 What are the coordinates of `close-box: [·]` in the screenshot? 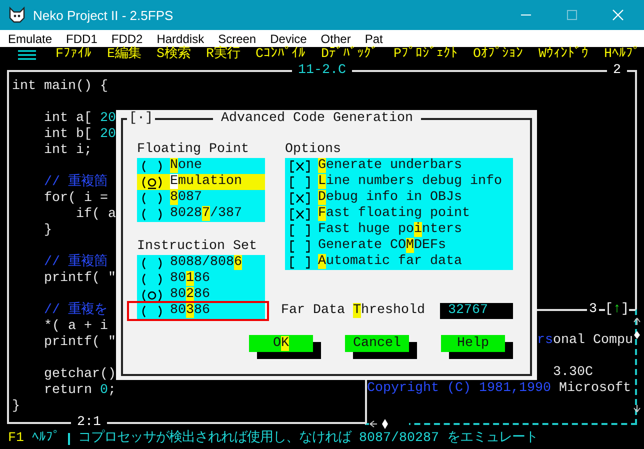 It's located at (141, 119).